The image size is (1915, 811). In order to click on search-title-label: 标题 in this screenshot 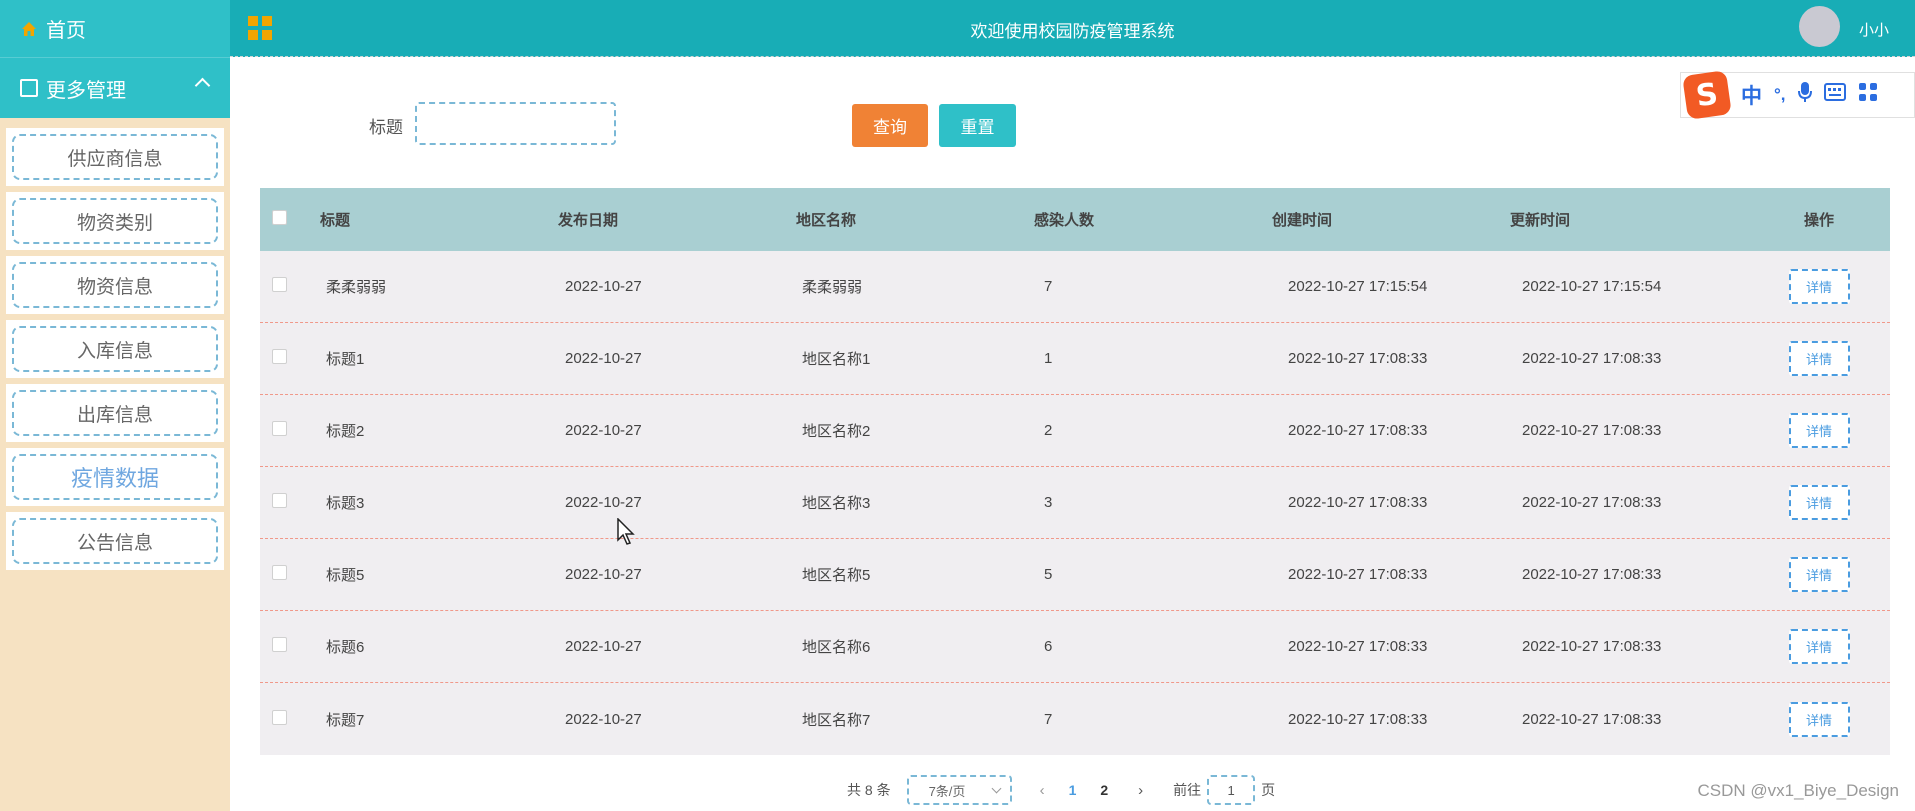, I will do `click(386, 127)`.